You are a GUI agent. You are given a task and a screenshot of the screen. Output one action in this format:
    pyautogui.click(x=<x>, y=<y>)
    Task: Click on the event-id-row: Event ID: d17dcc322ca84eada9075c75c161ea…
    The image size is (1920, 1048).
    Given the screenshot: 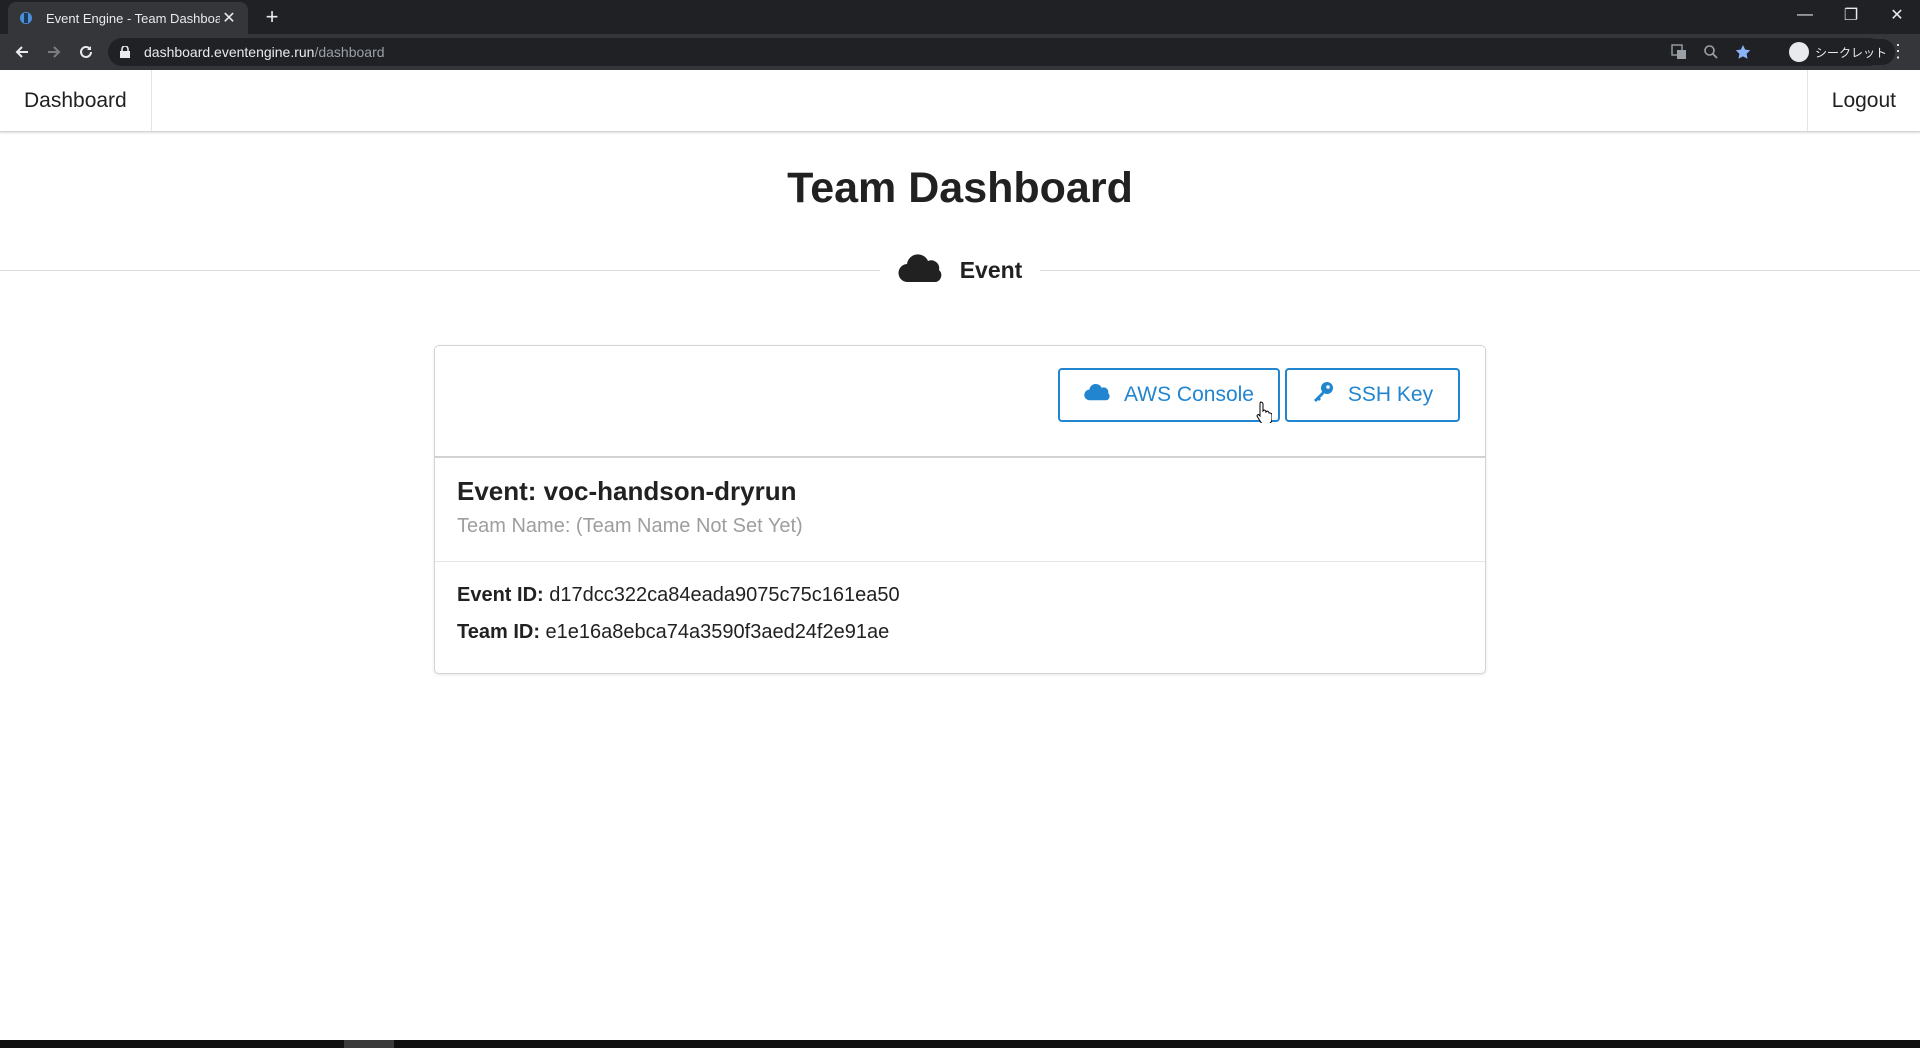 What is the action you would take?
    pyautogui.click(x=960, y=595)
    